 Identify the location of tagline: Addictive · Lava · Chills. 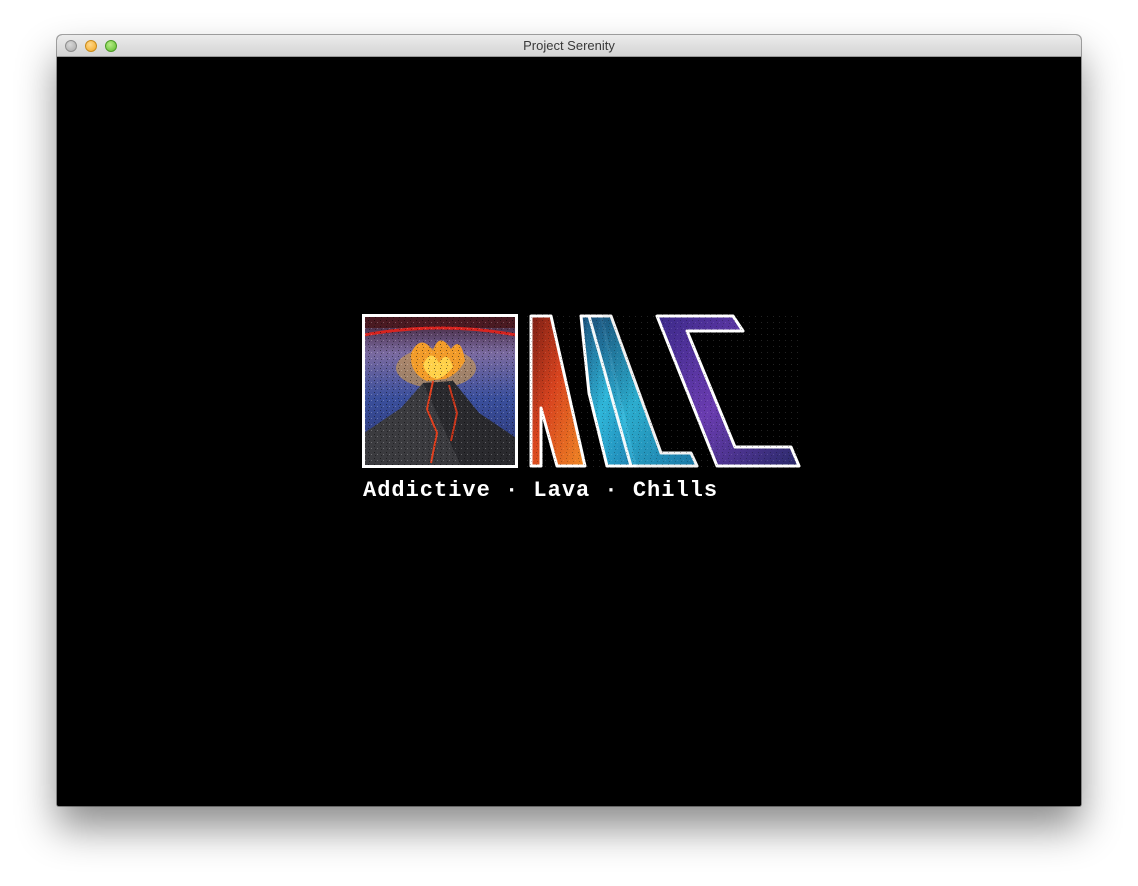
(541, 490).